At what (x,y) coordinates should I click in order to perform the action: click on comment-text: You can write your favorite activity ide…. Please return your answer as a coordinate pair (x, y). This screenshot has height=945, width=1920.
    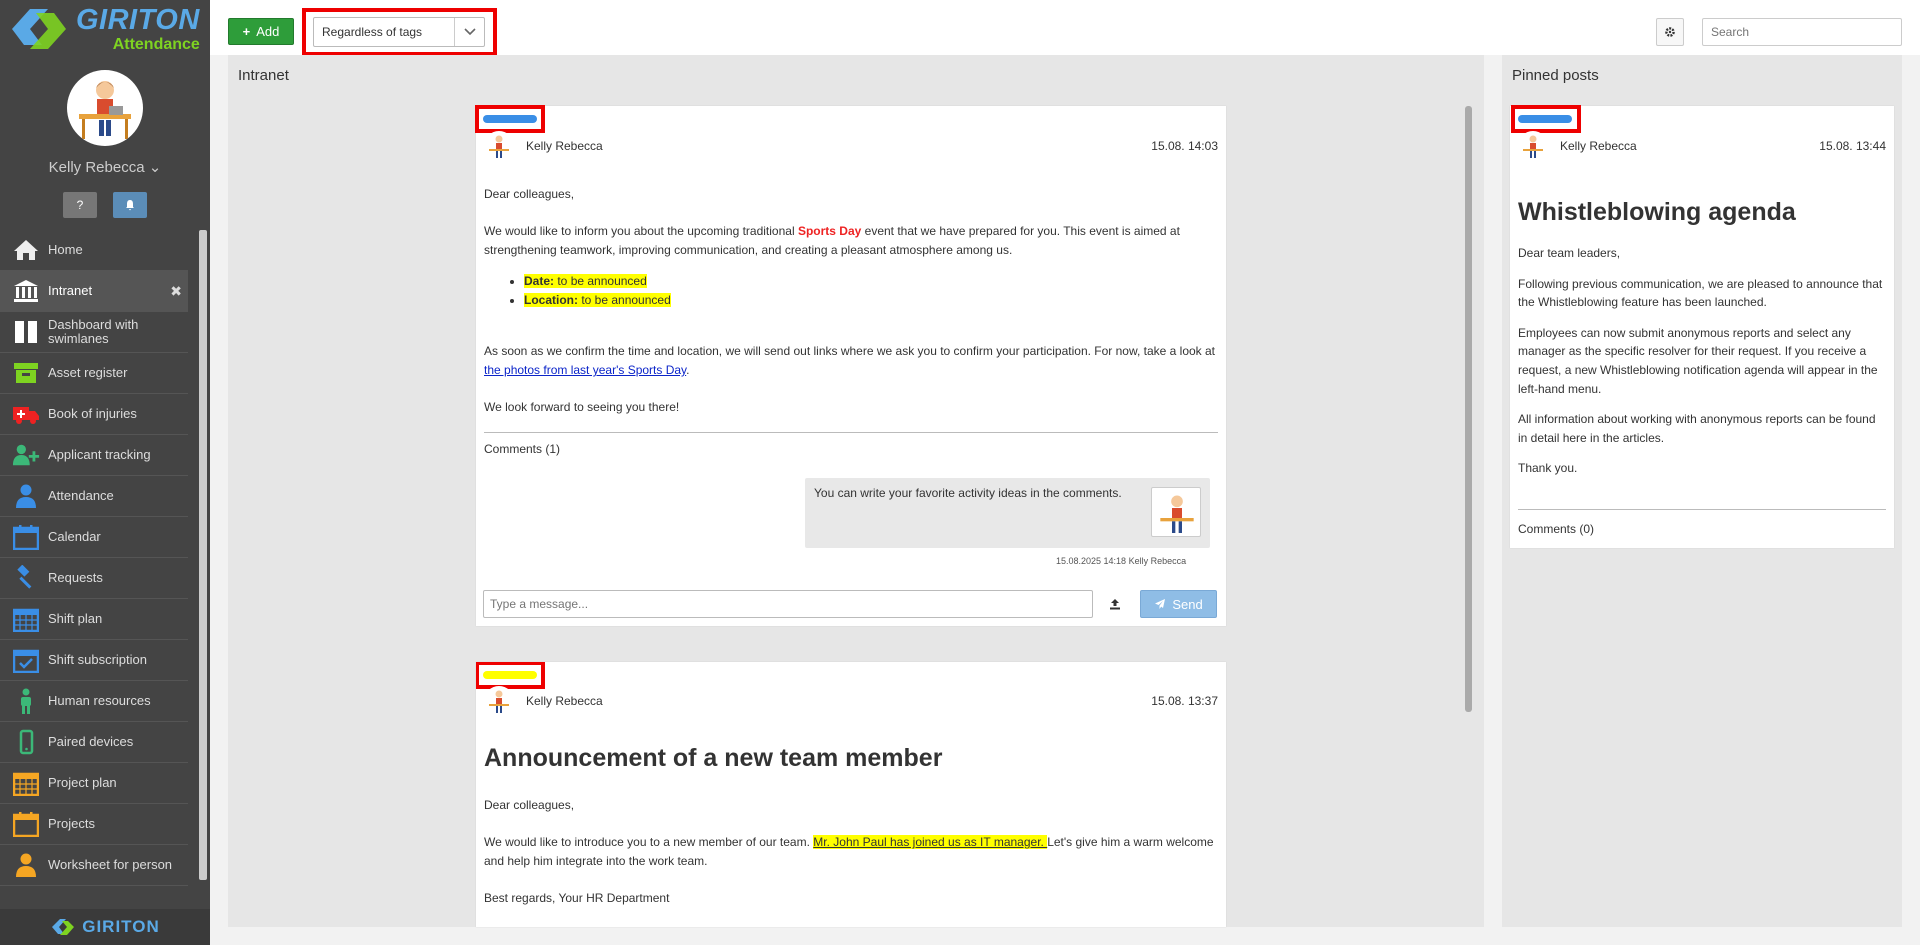
    Looking at the image, I should click on (968, 493).